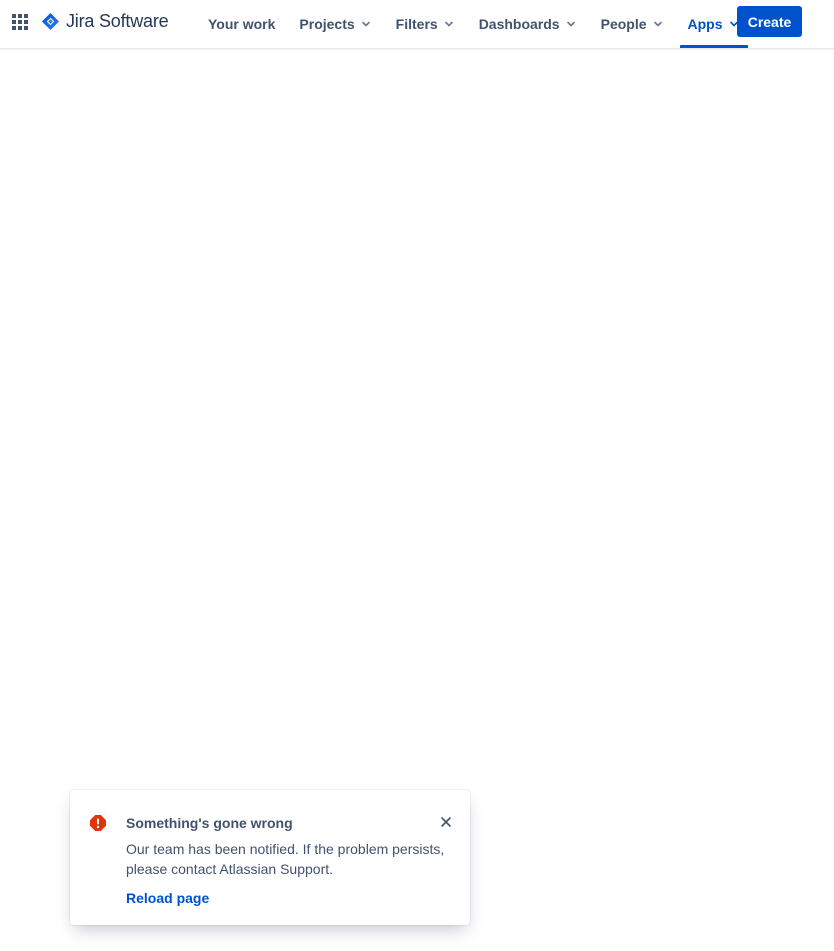 The width and height of the screenshot is (834, 951). I want to click on nav-item-label: Projects, so click(327, 24).